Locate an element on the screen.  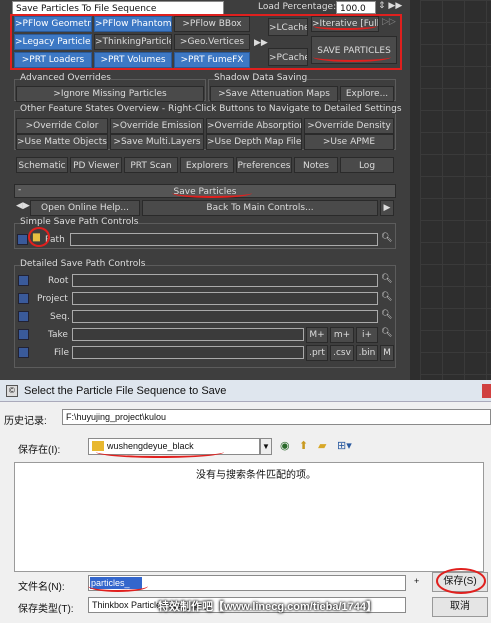
m-plus-button: M+ is located at coordinates (317, 335).